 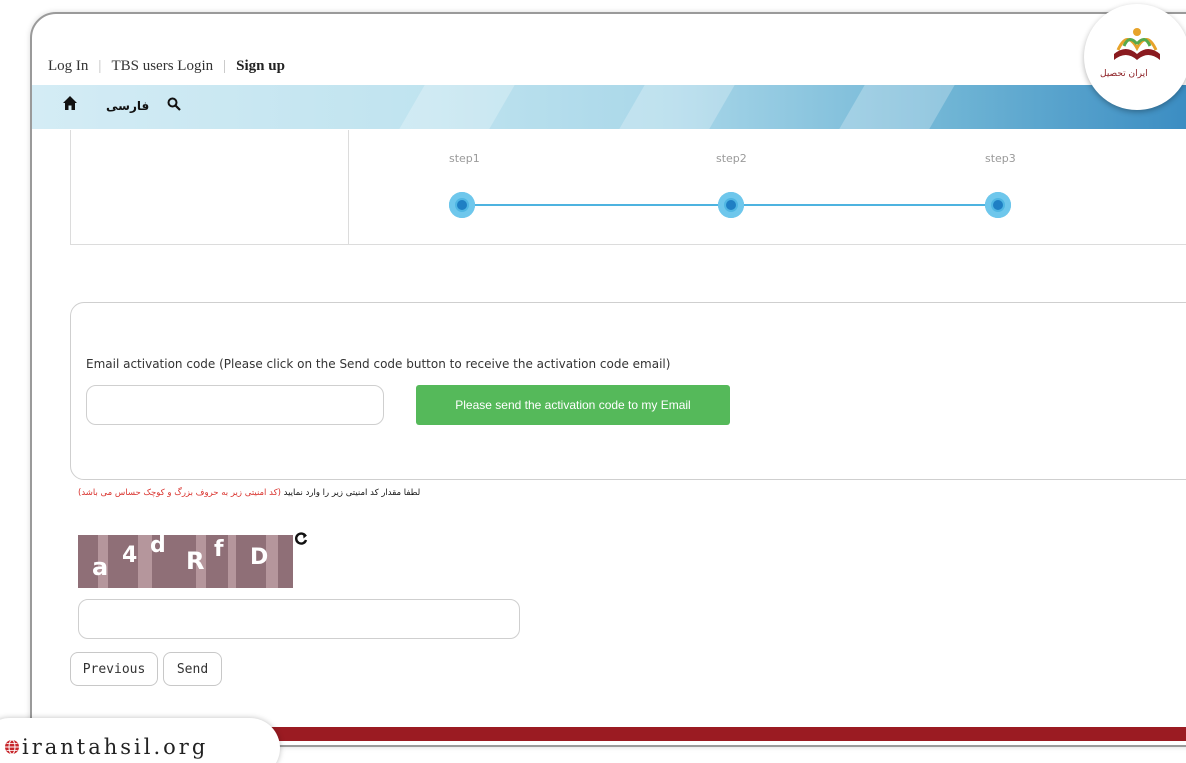 I want to click on brand-logo-text: ایران تحصیل, so click(x=1124, y=74).